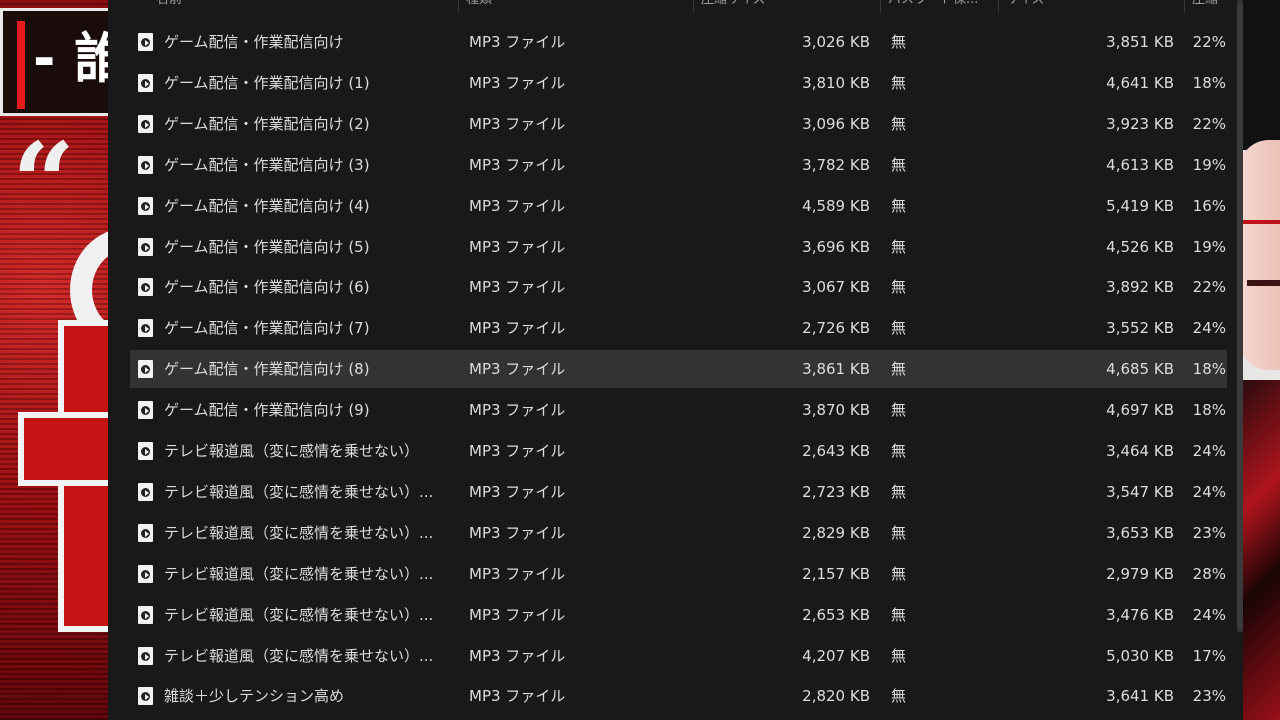 This screenshot has width=1280, height=720. Describe the element at coordinates (836, 574) in the screenshot. I see `file-compressed-size: 2,157 KB` at that location.